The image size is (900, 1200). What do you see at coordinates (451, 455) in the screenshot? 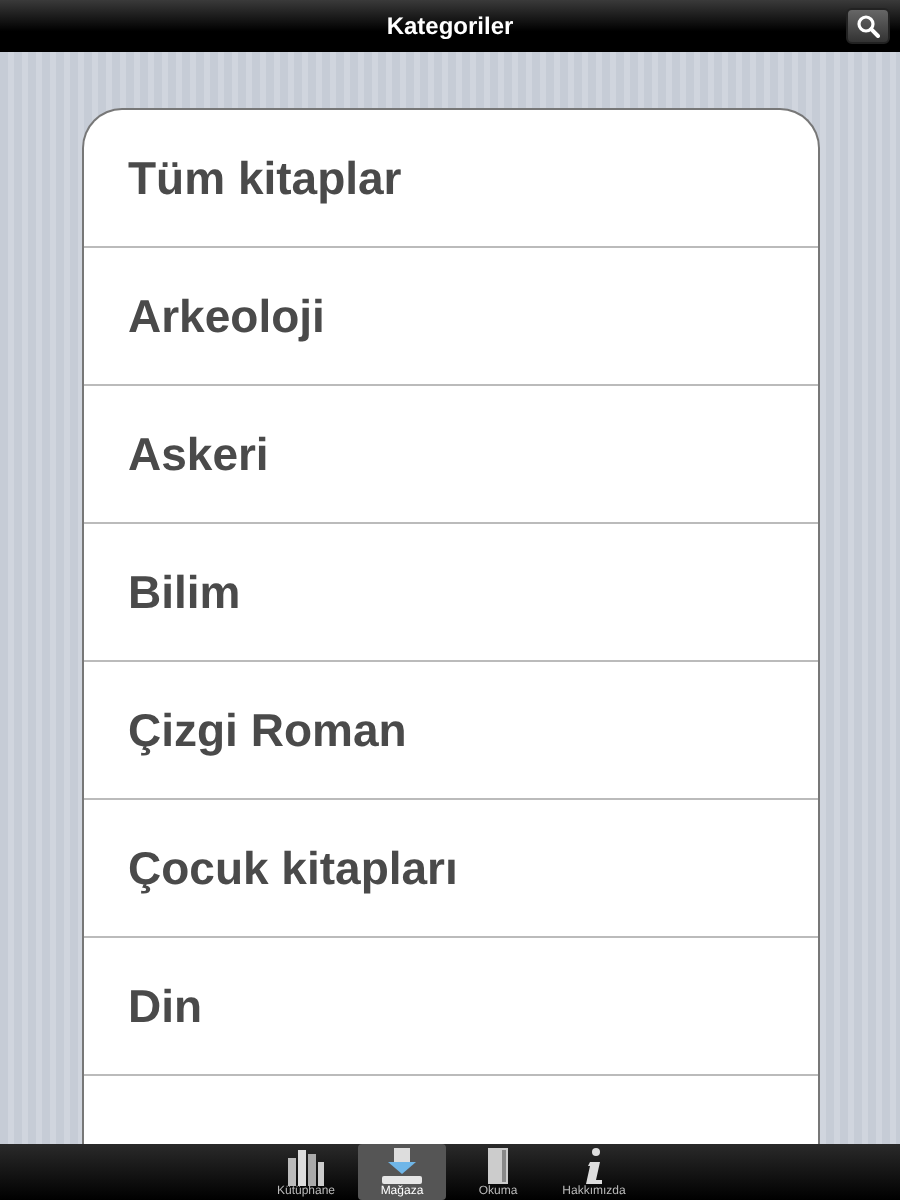
I see `category-item: Askeri` at bounding box center [451, 455].